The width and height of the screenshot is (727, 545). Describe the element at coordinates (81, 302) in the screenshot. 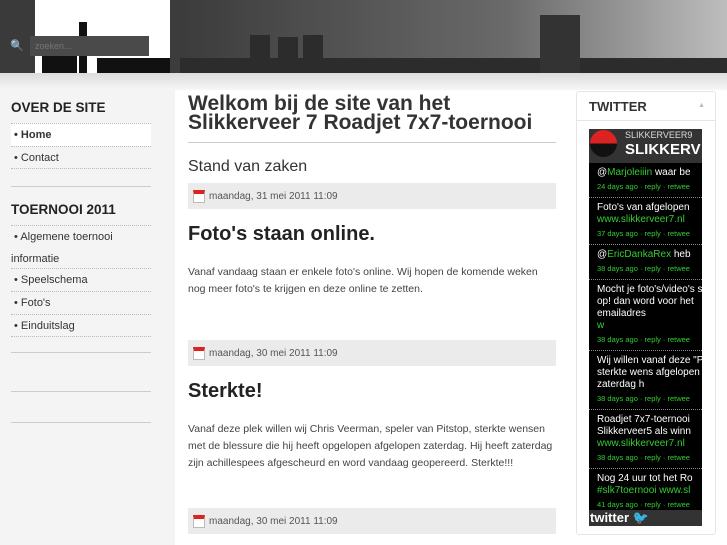

I see `sidebar-item-fotos: • Foto's` at that location.